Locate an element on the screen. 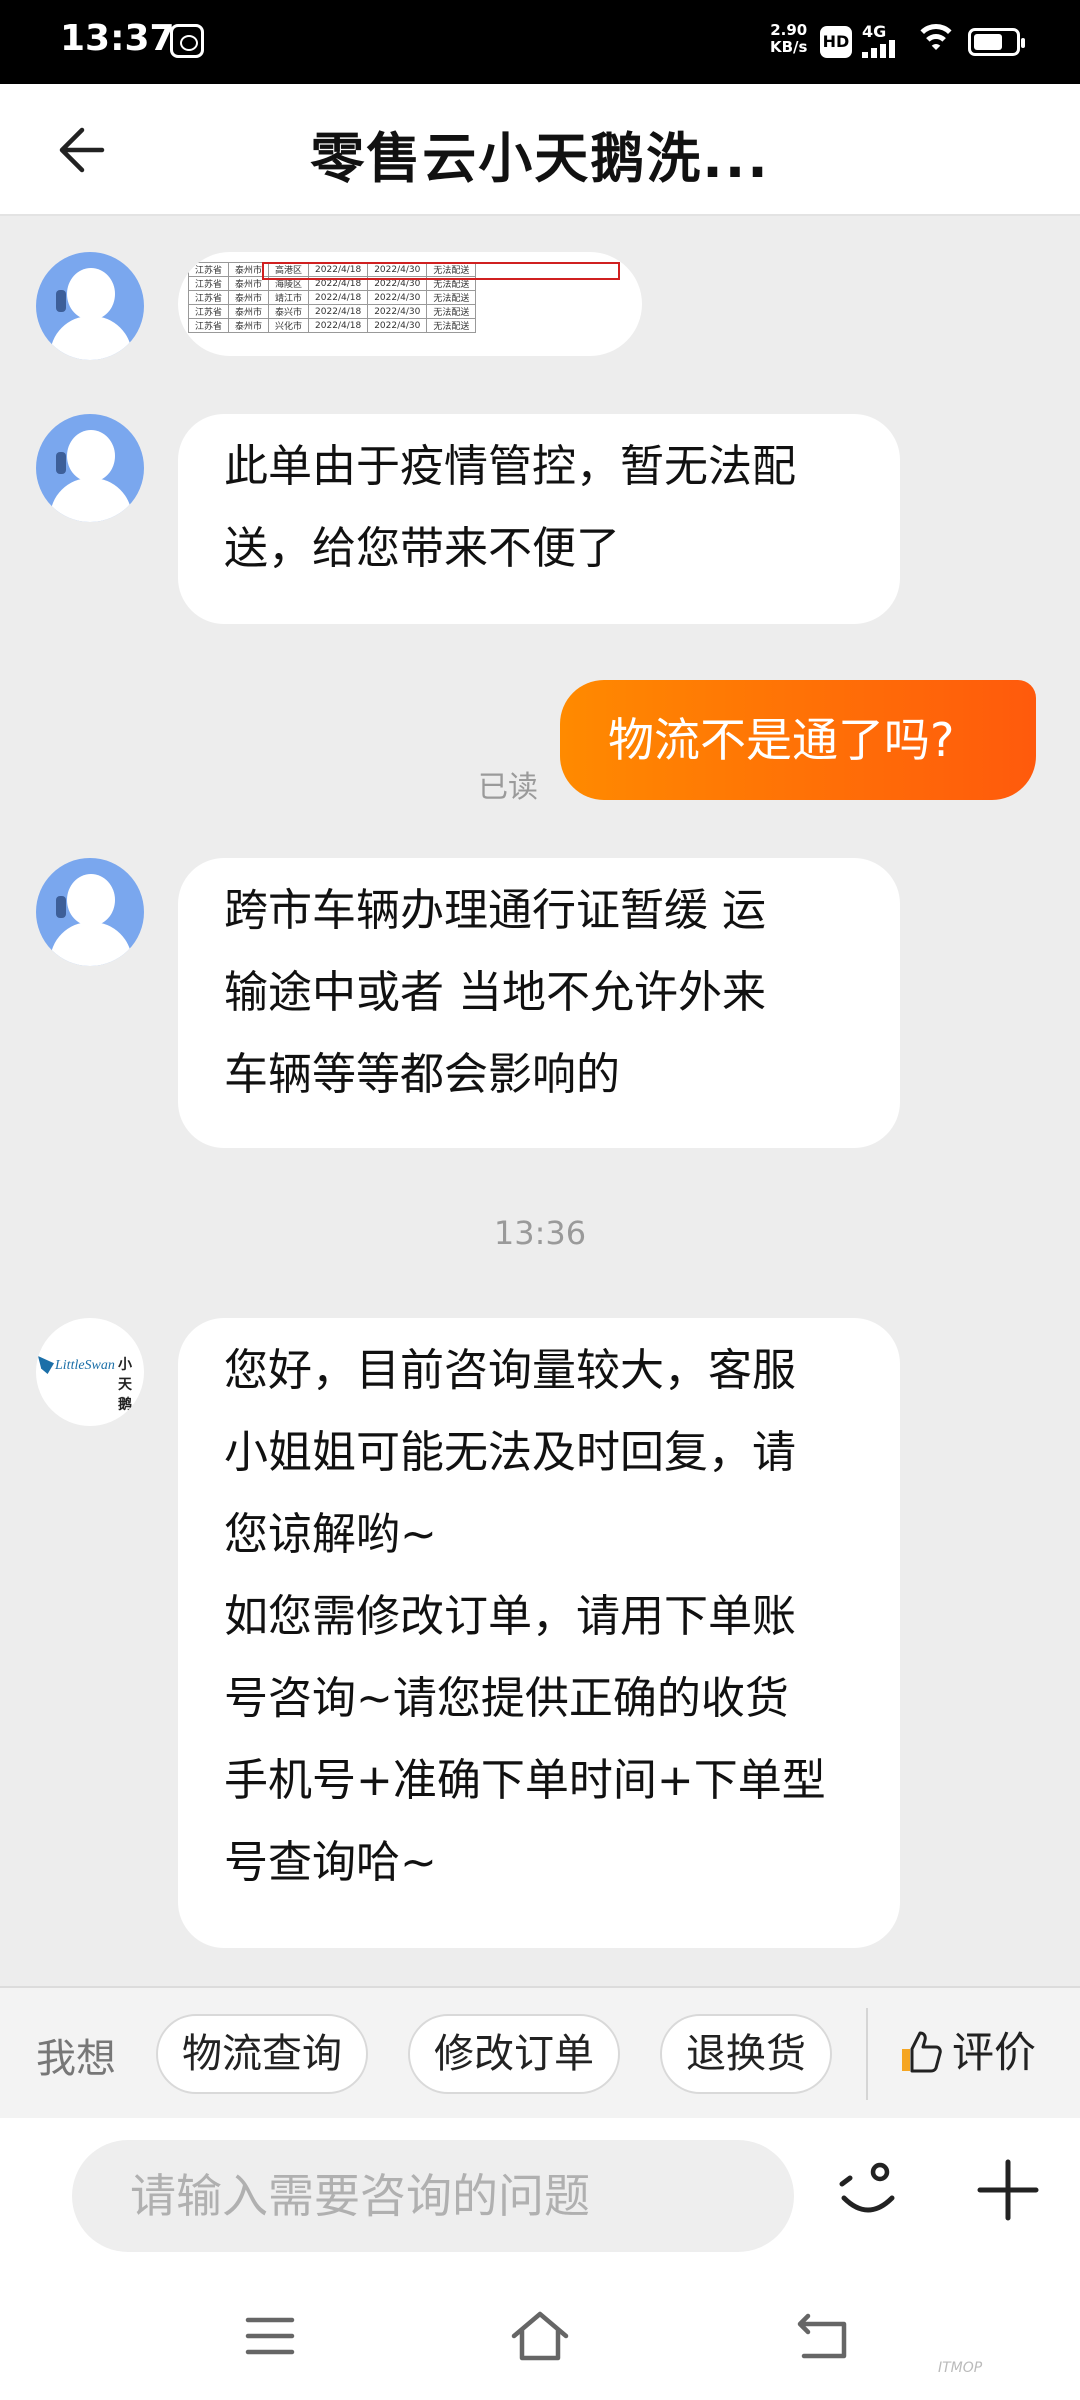 The width and height of the screenshot is (1080, 2400). battery-icon is located at coordinates (996, 42).